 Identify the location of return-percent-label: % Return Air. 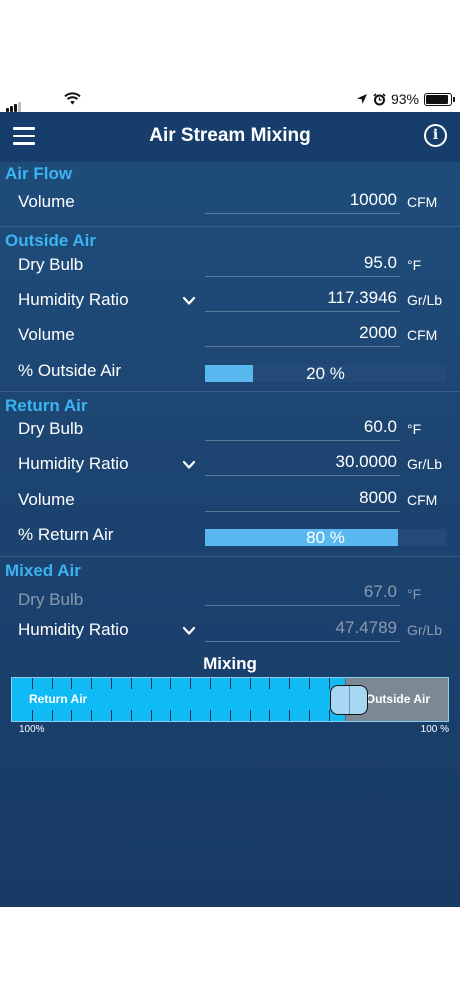
(66, 534).